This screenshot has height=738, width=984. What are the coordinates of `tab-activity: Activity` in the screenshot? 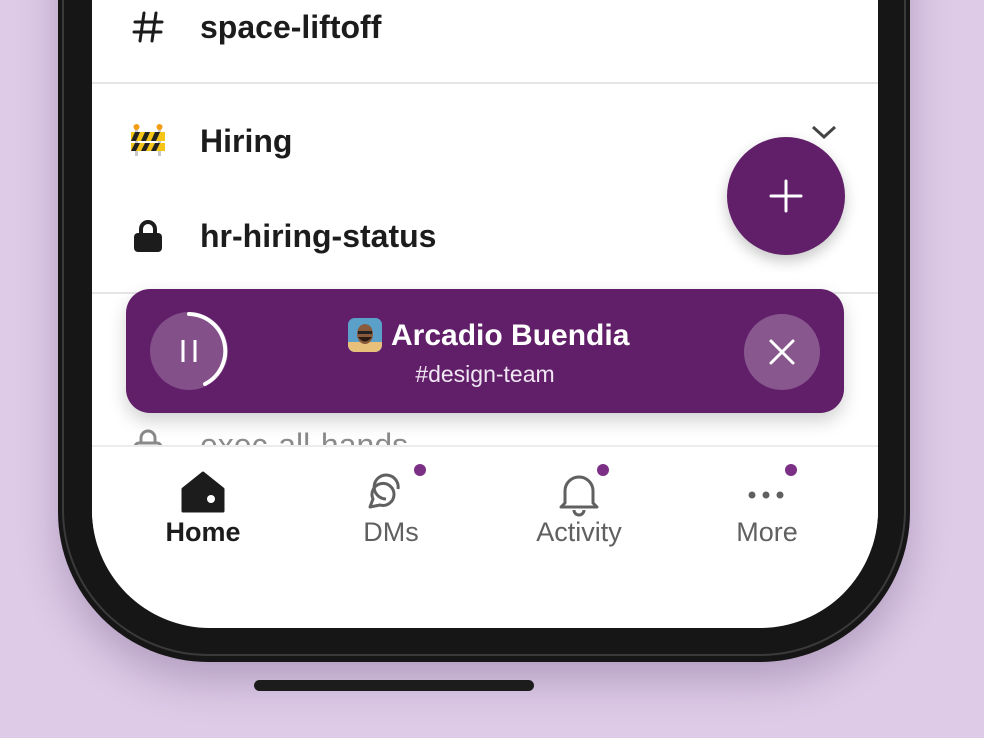 It's located at (579, 507).